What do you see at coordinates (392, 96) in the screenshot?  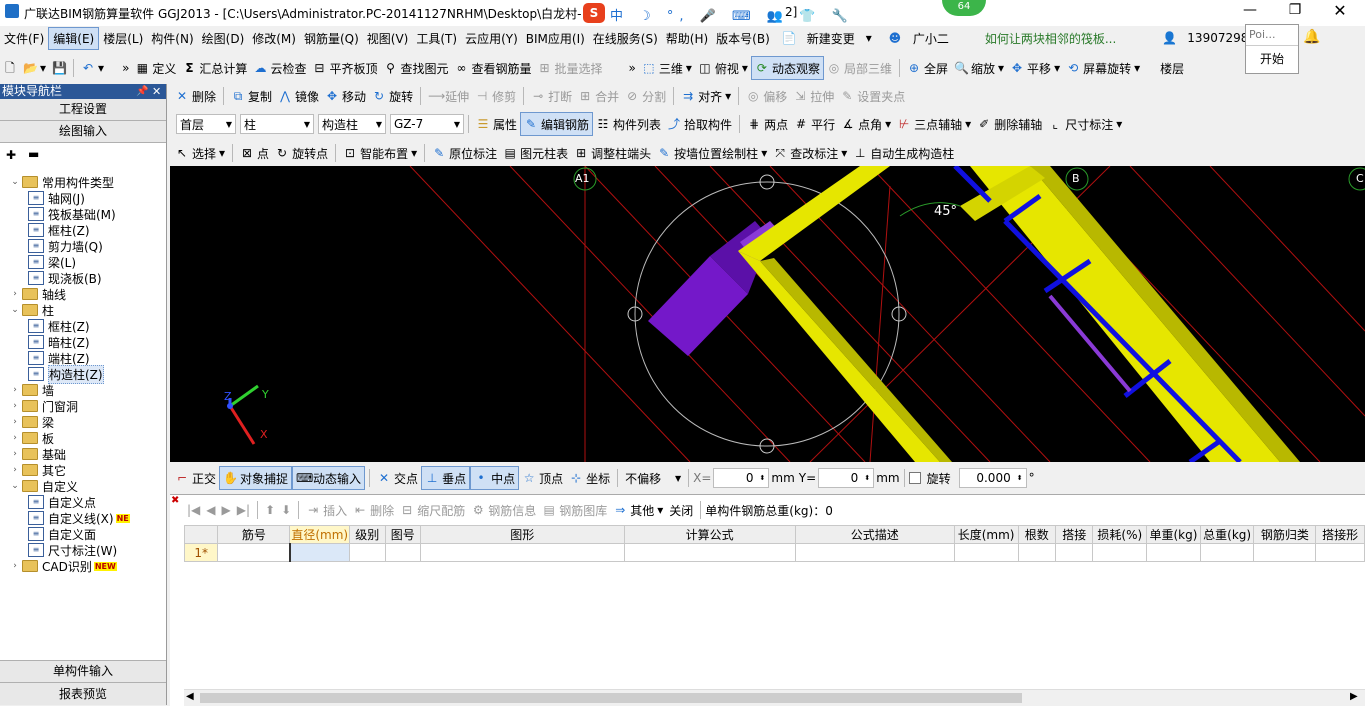 I see `rotate-button: ↻ 旋转` at bounding box center [392, 96].